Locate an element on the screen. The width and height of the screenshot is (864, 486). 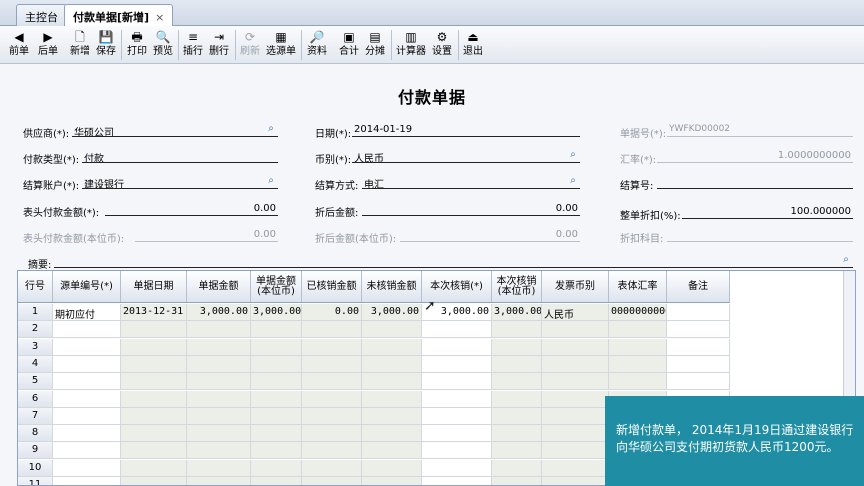
date-input: 2014-01-19 is located at coordinates (466, 130).